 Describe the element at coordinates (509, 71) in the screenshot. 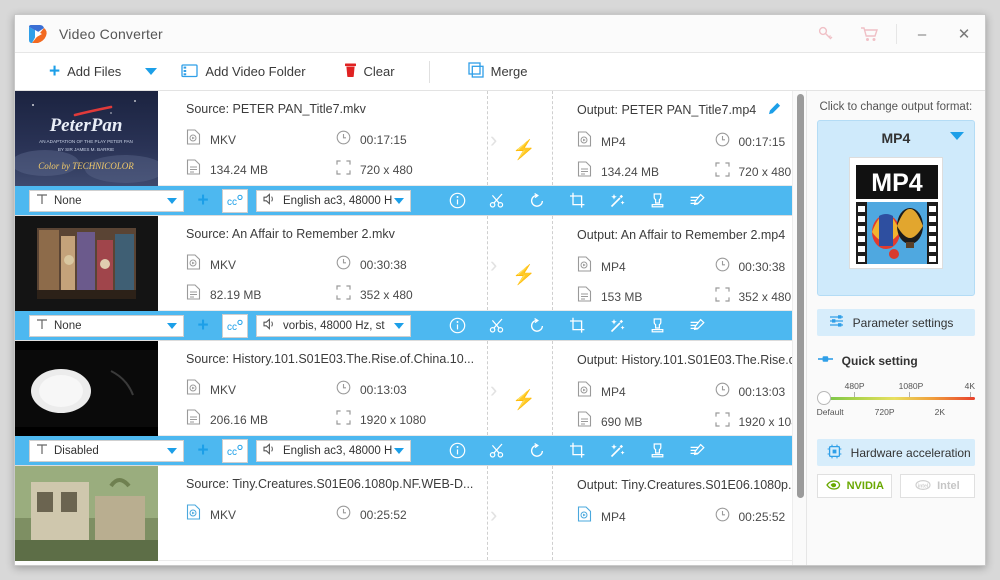

I see `merge-label: Merge` at that location.